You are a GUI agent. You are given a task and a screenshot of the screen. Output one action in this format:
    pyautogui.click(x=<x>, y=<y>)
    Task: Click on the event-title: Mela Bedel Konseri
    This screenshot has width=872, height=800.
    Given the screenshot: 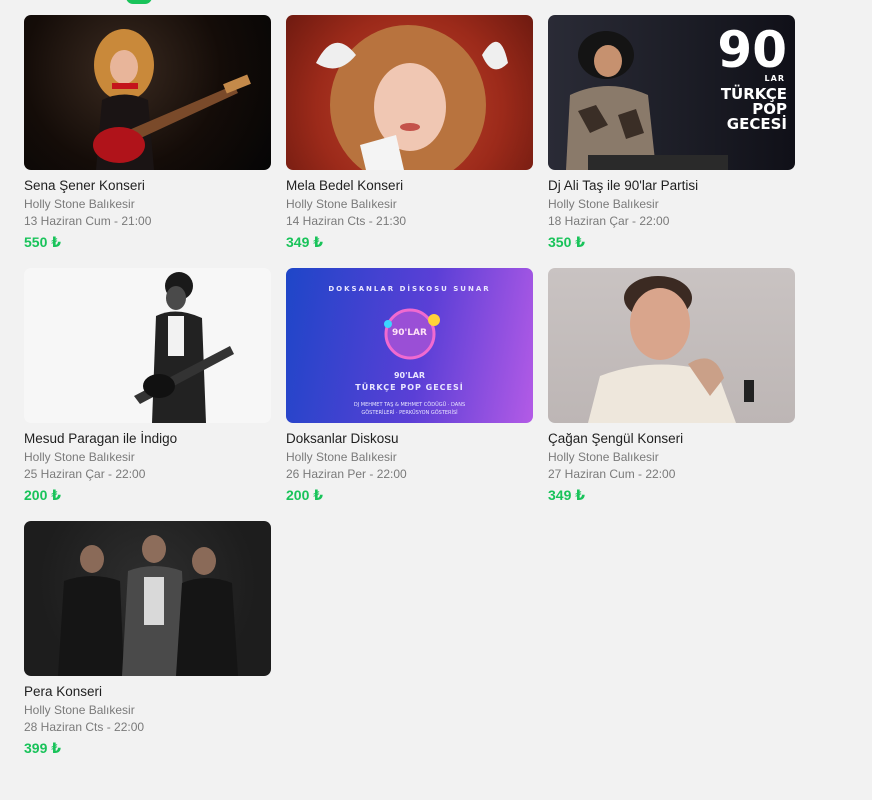 What is the action you would take?
    pyautogui.click(x=345, y=185)
    